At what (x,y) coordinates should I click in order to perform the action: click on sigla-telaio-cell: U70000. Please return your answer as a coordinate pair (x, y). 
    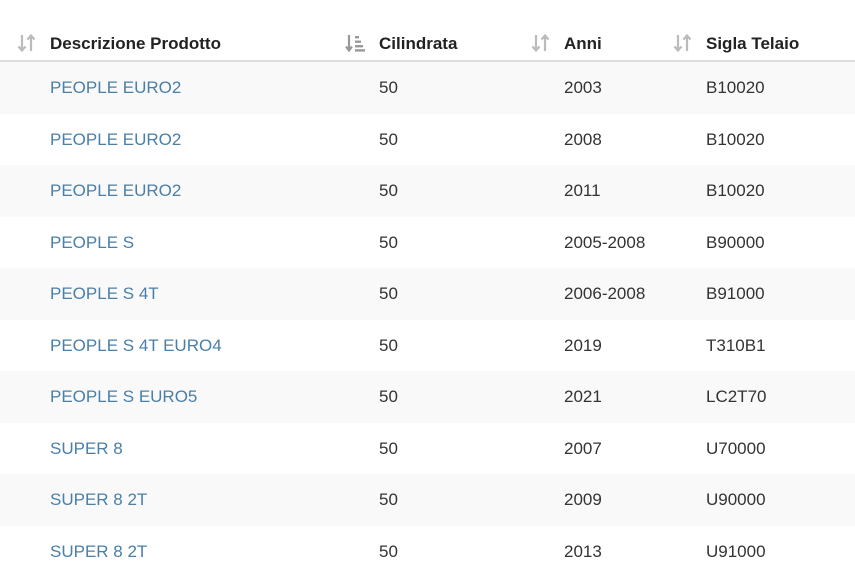
    Looking at the image, I should click on (736, 448).